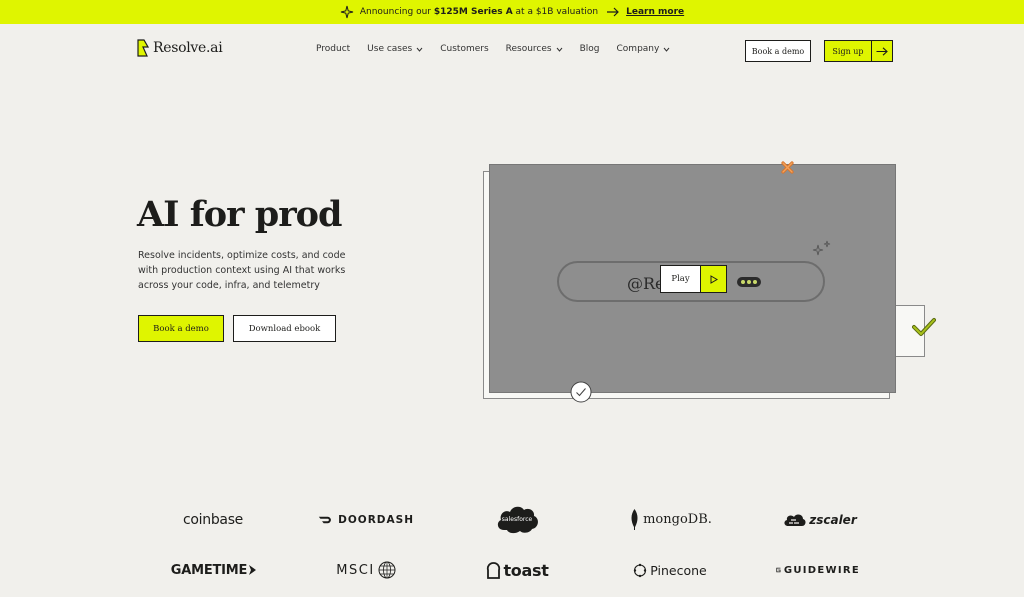 The height and width of the screenshot is (597, 1024). Describe the element at coordinates (670, 570) in the screenshot. I see `pinecone-logo: Pinecone` at that location.